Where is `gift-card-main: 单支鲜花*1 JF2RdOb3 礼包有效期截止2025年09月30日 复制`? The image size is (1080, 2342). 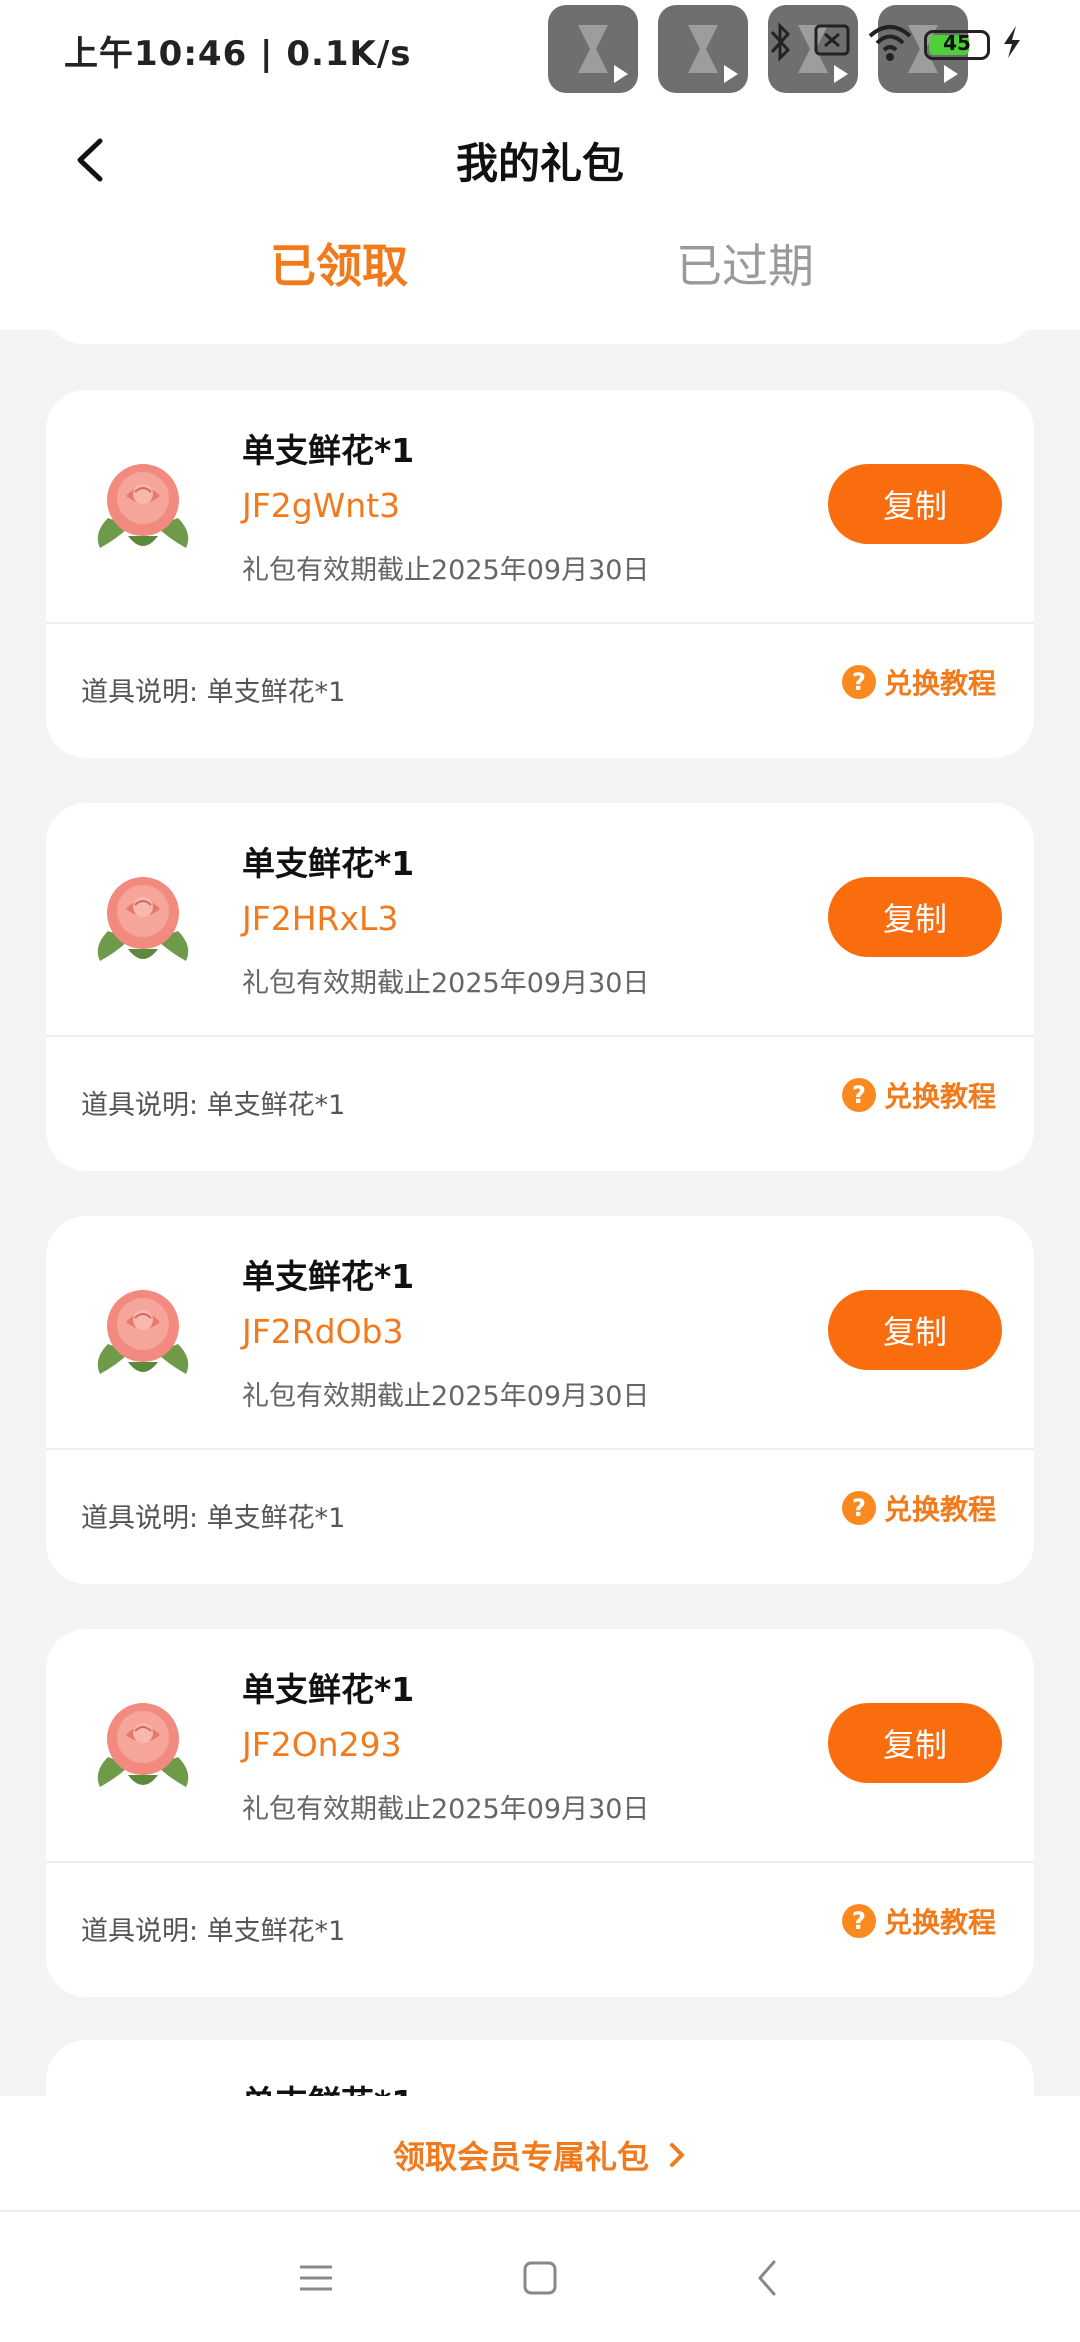
gift-card-main: 单支鲜花*1 JF2RdOb3 礼包有效期截止2025年09月30日 复制 is located at coordinates (540, 1332).